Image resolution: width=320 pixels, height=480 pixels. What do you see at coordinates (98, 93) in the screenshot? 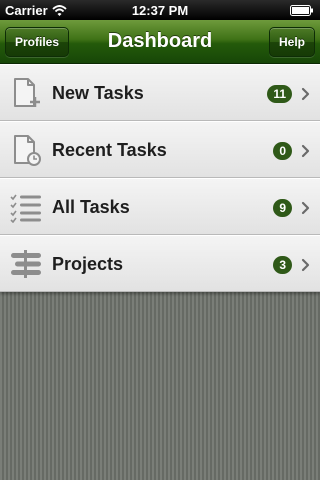
I see `menu-item-label: New Tasks` at bounding box center [98, 93].